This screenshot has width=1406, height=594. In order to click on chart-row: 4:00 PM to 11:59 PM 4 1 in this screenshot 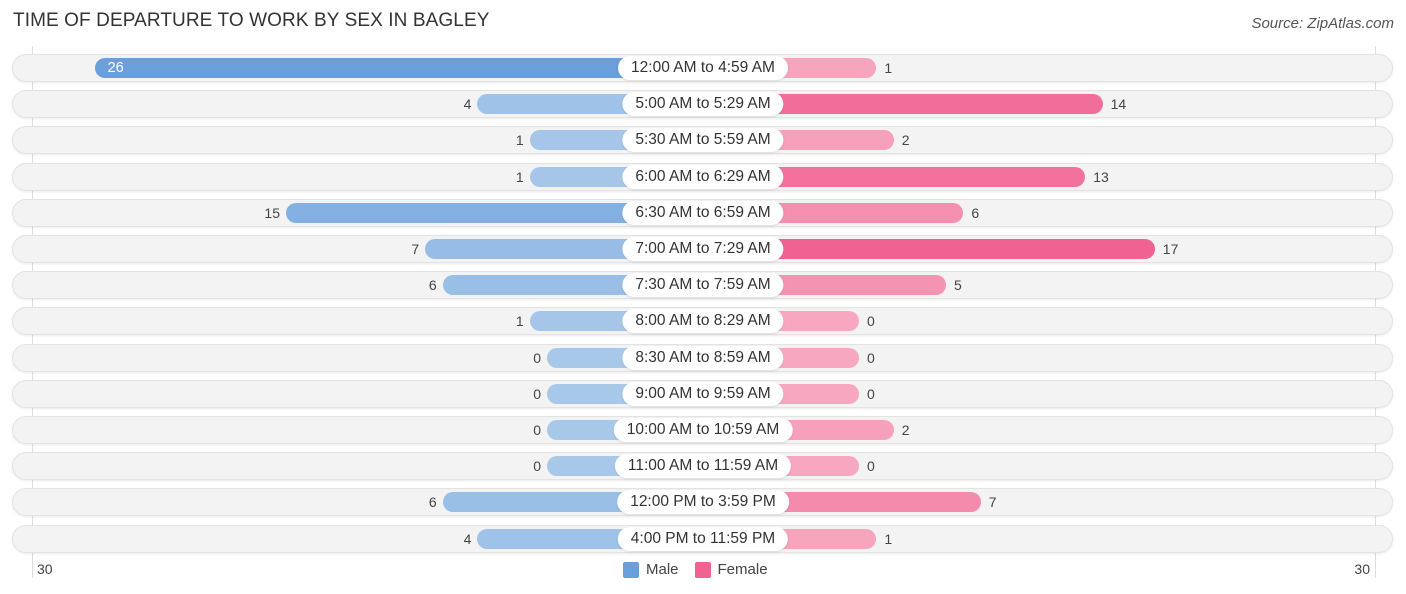, I will do `click(702, 538)`.